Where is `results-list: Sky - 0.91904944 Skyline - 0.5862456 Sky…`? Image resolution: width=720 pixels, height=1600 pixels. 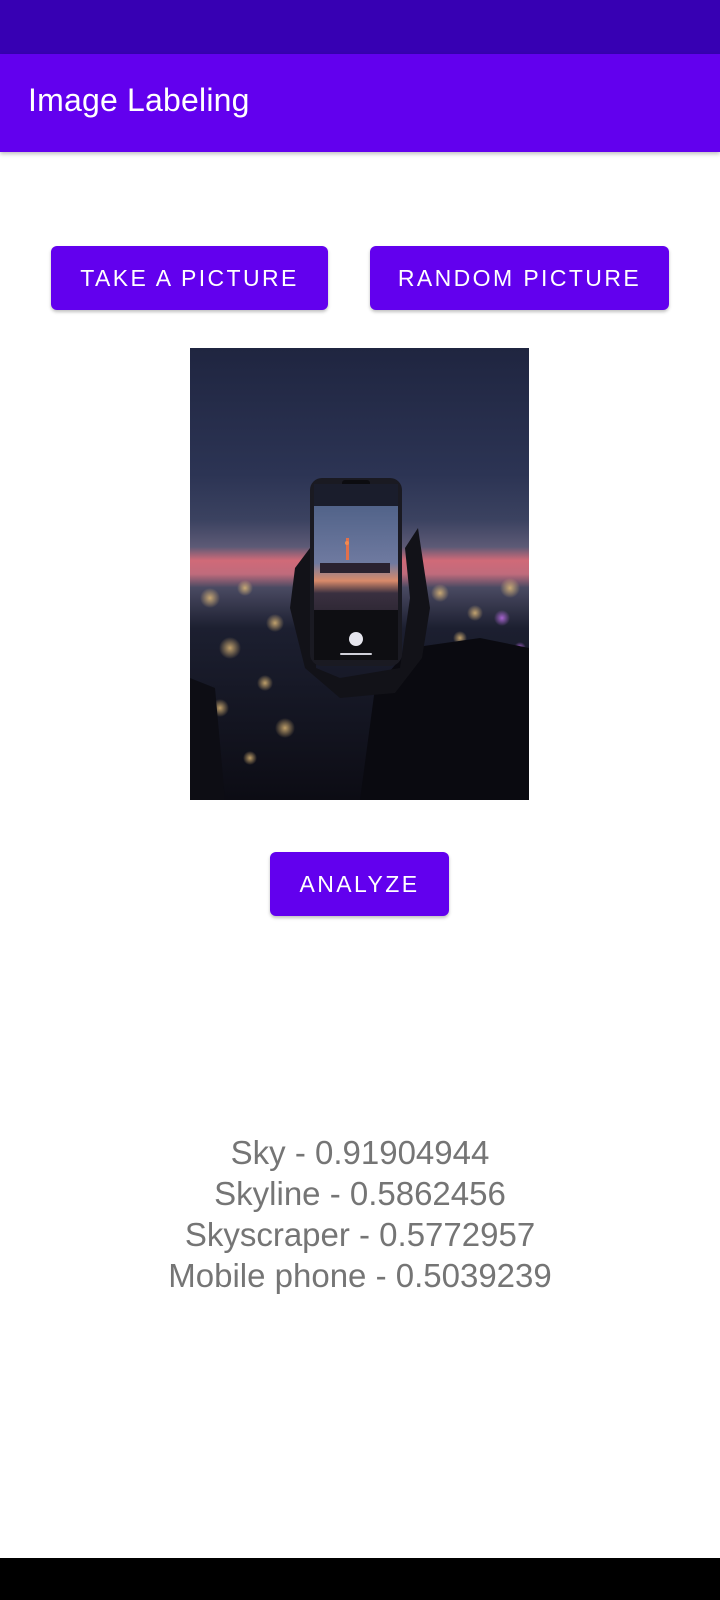
results-list: Sky - 0.91904944 Skyline - 0.5862456 Sky… is located at coordinates (360, 1214).